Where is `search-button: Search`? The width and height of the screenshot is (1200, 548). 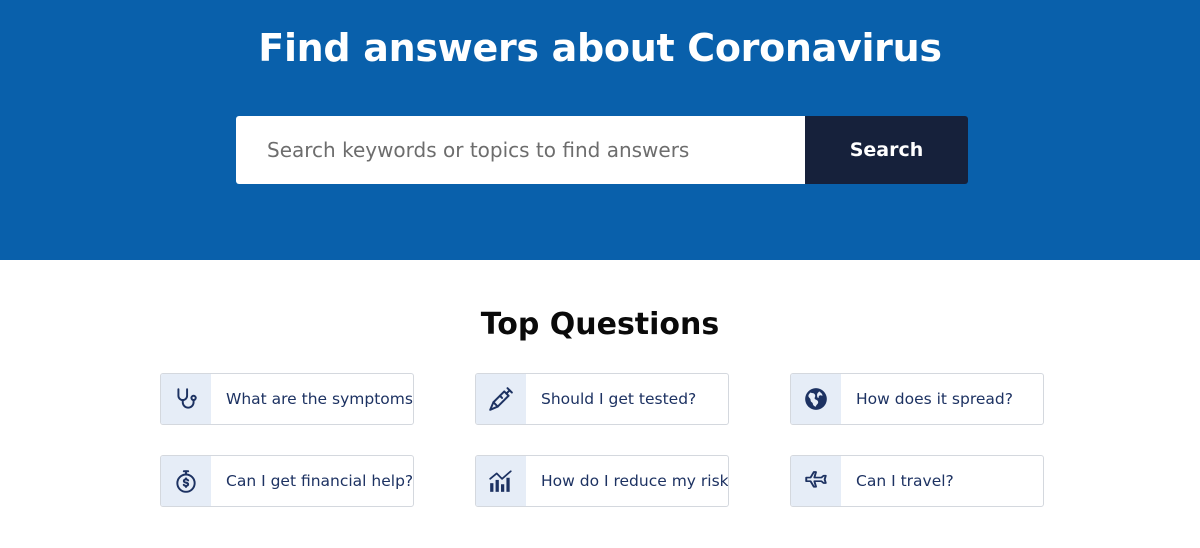
search-button: Search is located at coordinates (886, 150).